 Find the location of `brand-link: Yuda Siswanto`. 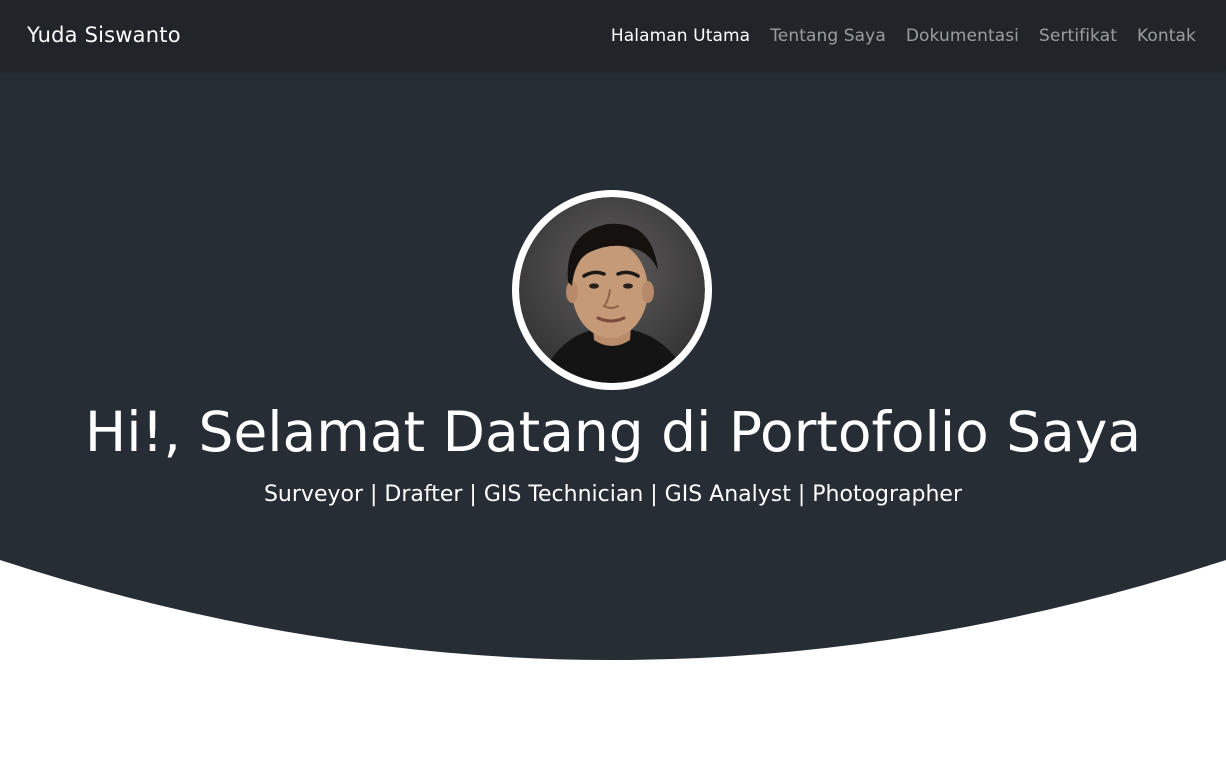

brand-link: Yuda Siswanto is located at coordinates (104, 35).